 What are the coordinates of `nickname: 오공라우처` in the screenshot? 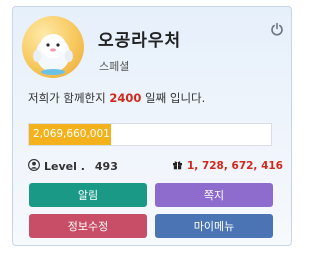 It's located at (140, 41).